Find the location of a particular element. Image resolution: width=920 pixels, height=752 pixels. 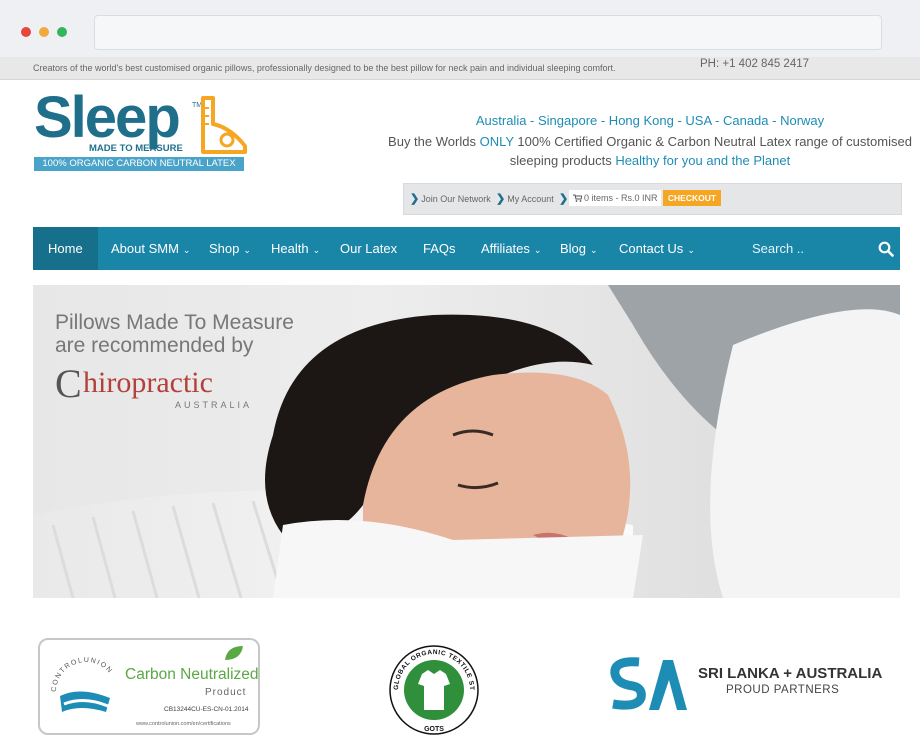

sa-line-1: SRI LANKA + AUSTRALIA is located at coordinates (790, 673).